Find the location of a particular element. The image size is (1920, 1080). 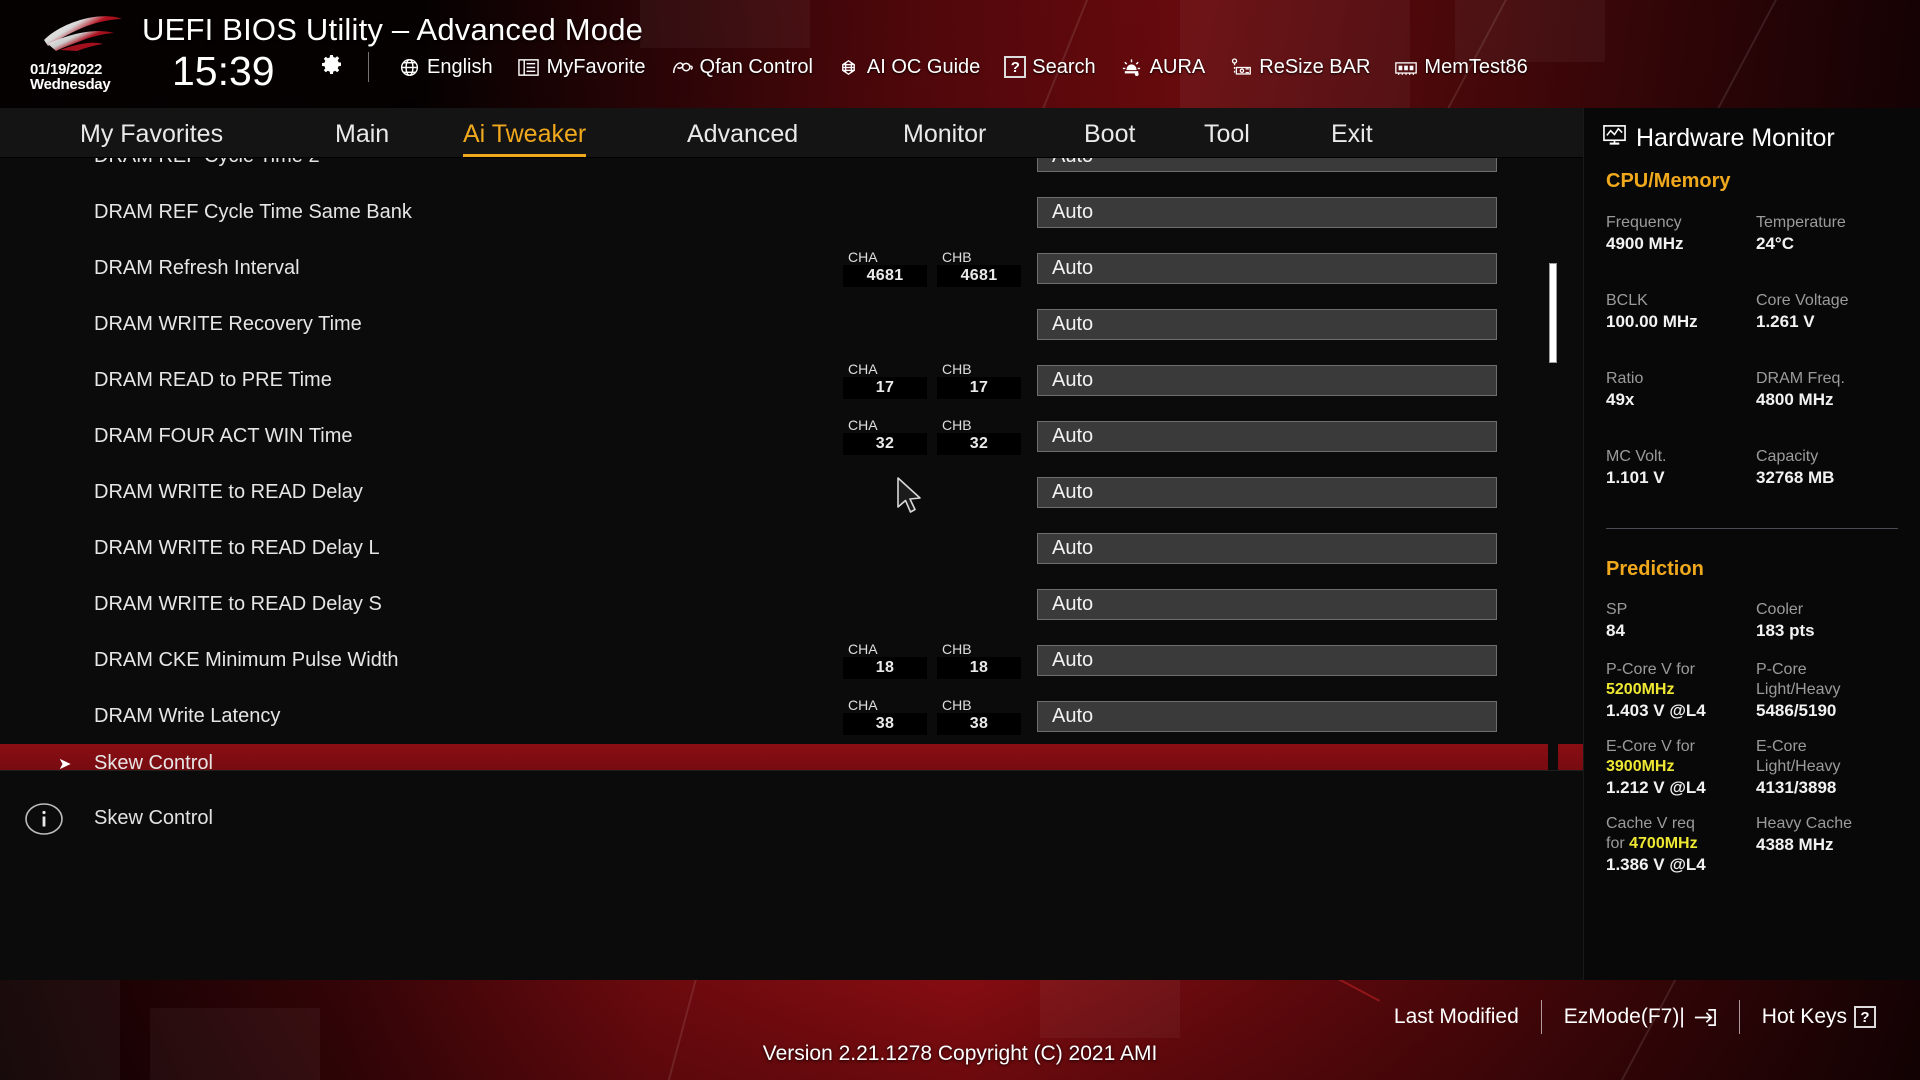

tab-ai-tweaker: Ai Tweaker is located at coordinates (525, 138).